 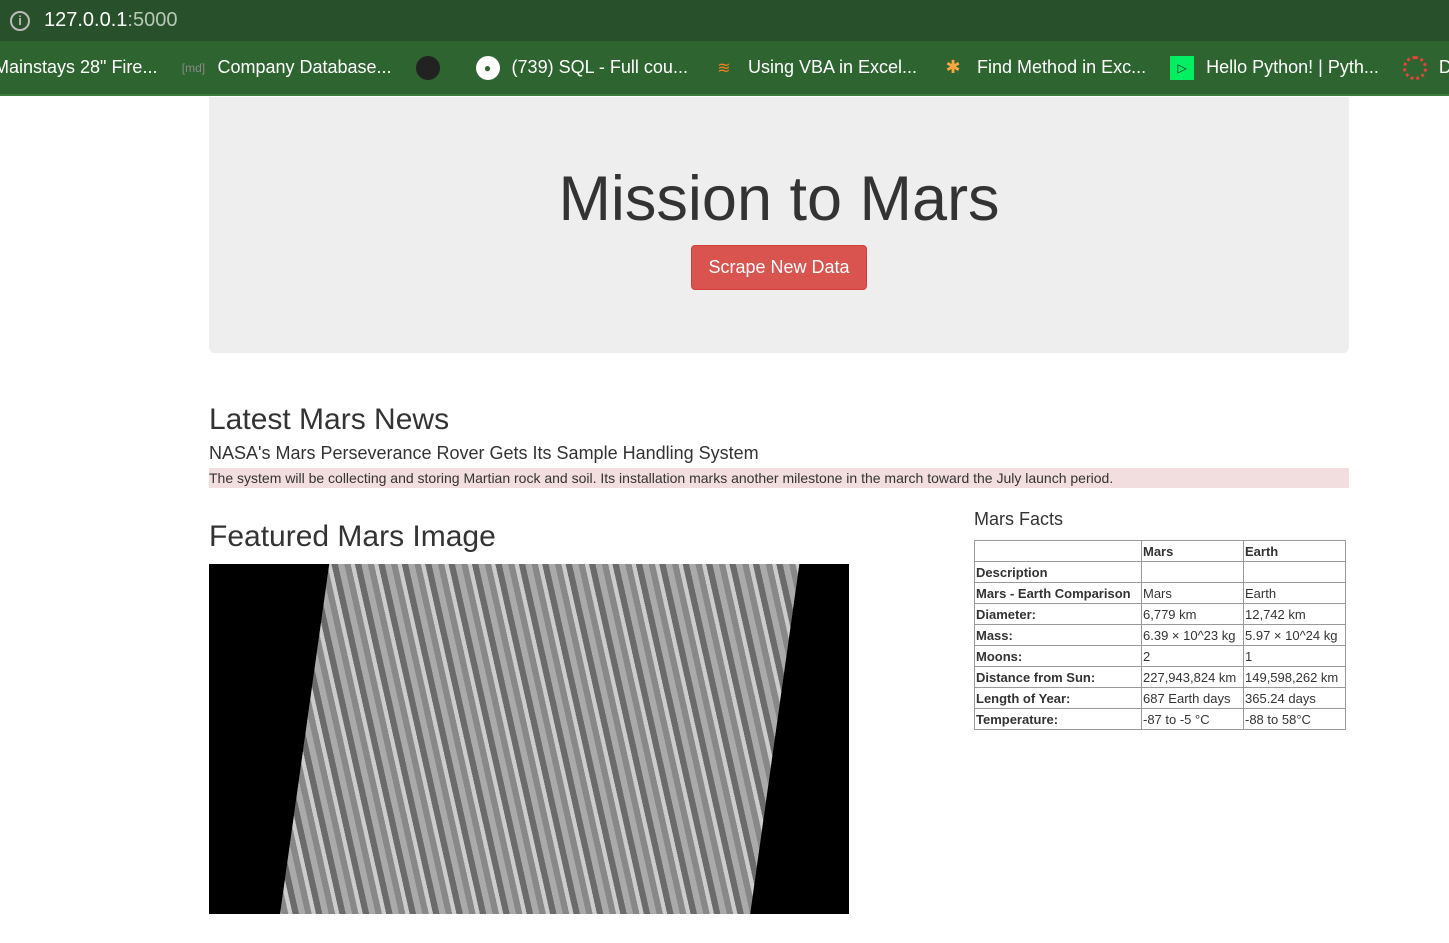 What do you see at coordinates (1294, 614) in the screenshot?
I see `table-cell: 12,742 km` at bounding box center [1294, 614].